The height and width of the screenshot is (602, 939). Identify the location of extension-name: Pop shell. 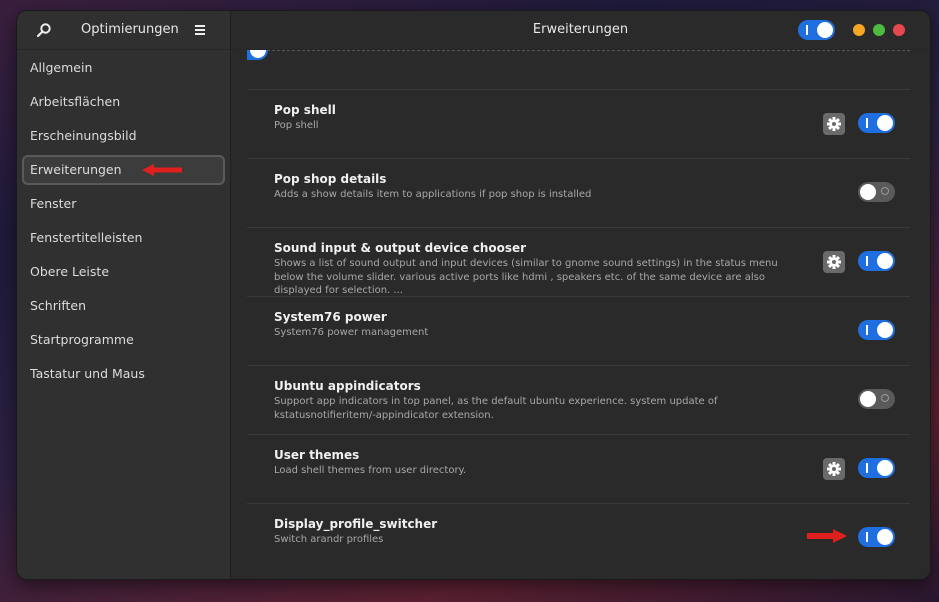
(305, 110).